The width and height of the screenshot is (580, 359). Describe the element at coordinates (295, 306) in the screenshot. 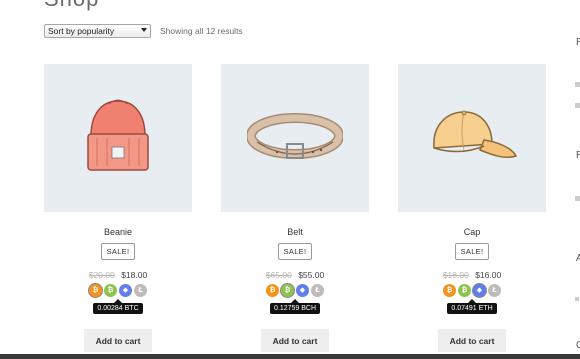

I see `crypto-price-tooltip: 0.12759 BCH` at that location.